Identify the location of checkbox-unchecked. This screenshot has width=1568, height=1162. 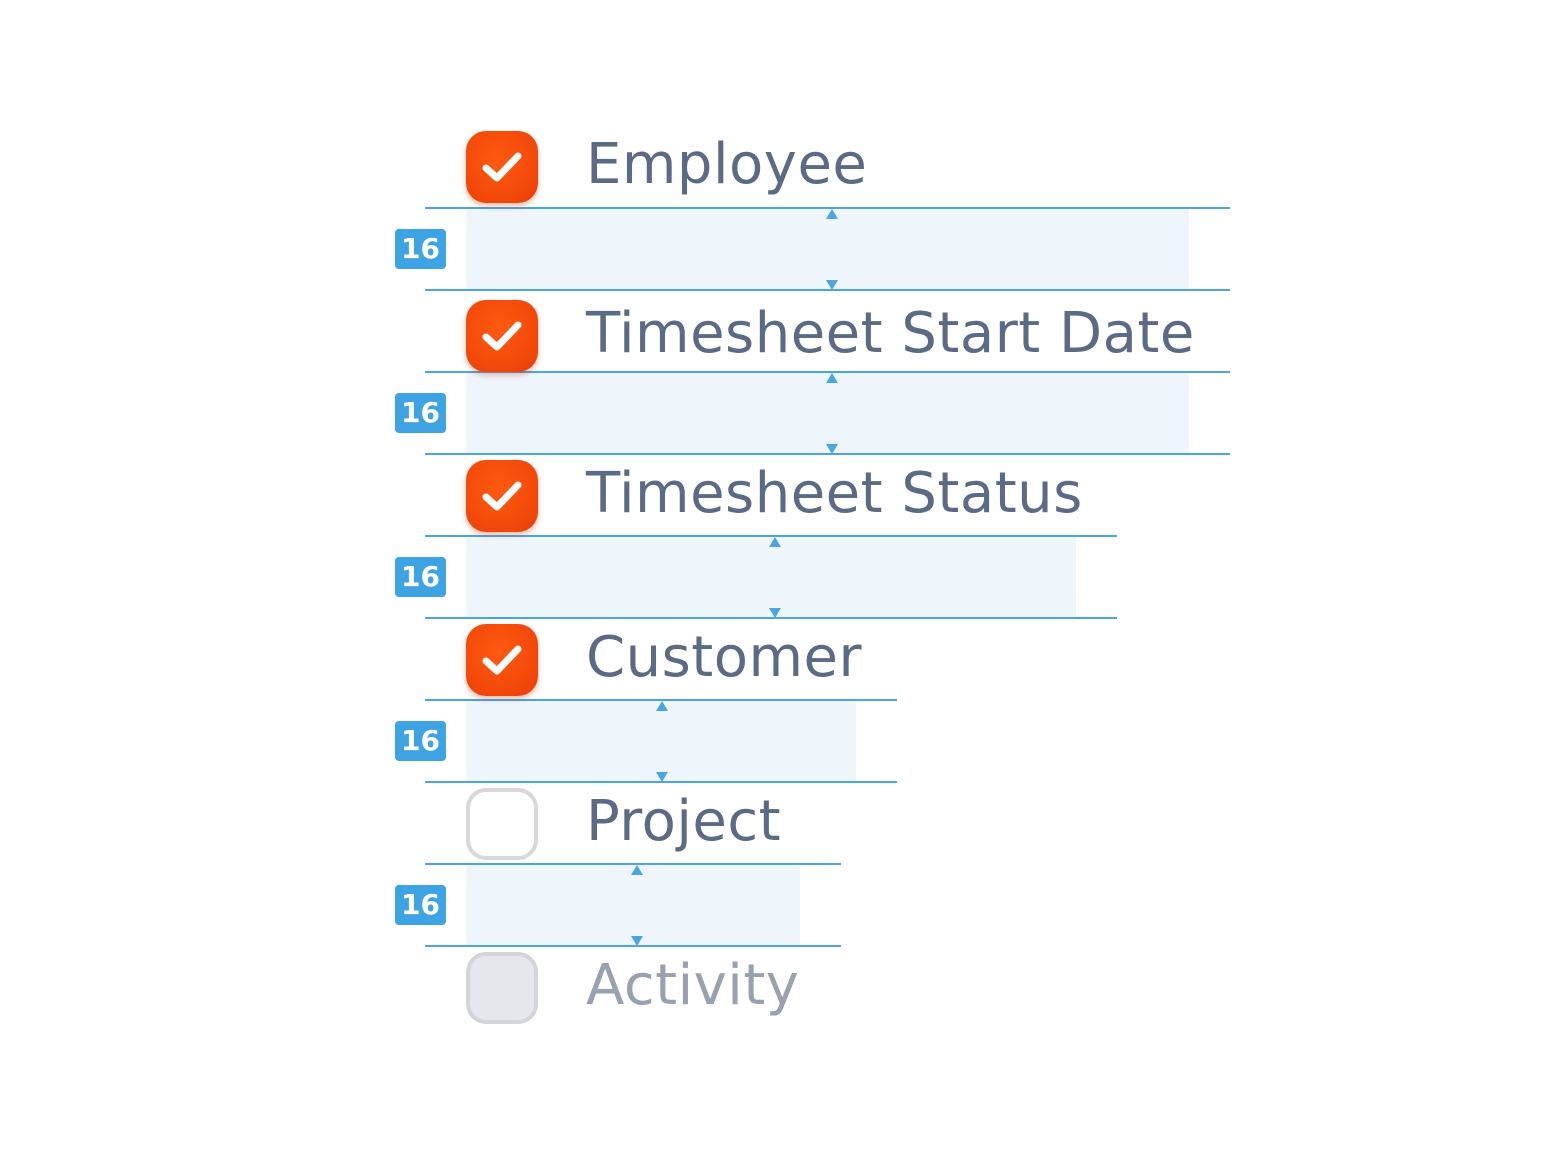
(502, 824).